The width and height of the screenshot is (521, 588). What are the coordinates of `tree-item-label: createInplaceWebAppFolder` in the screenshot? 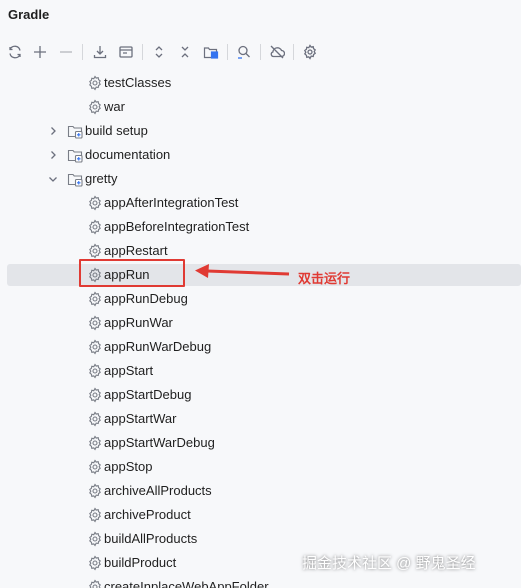 It's located at (186, 583).